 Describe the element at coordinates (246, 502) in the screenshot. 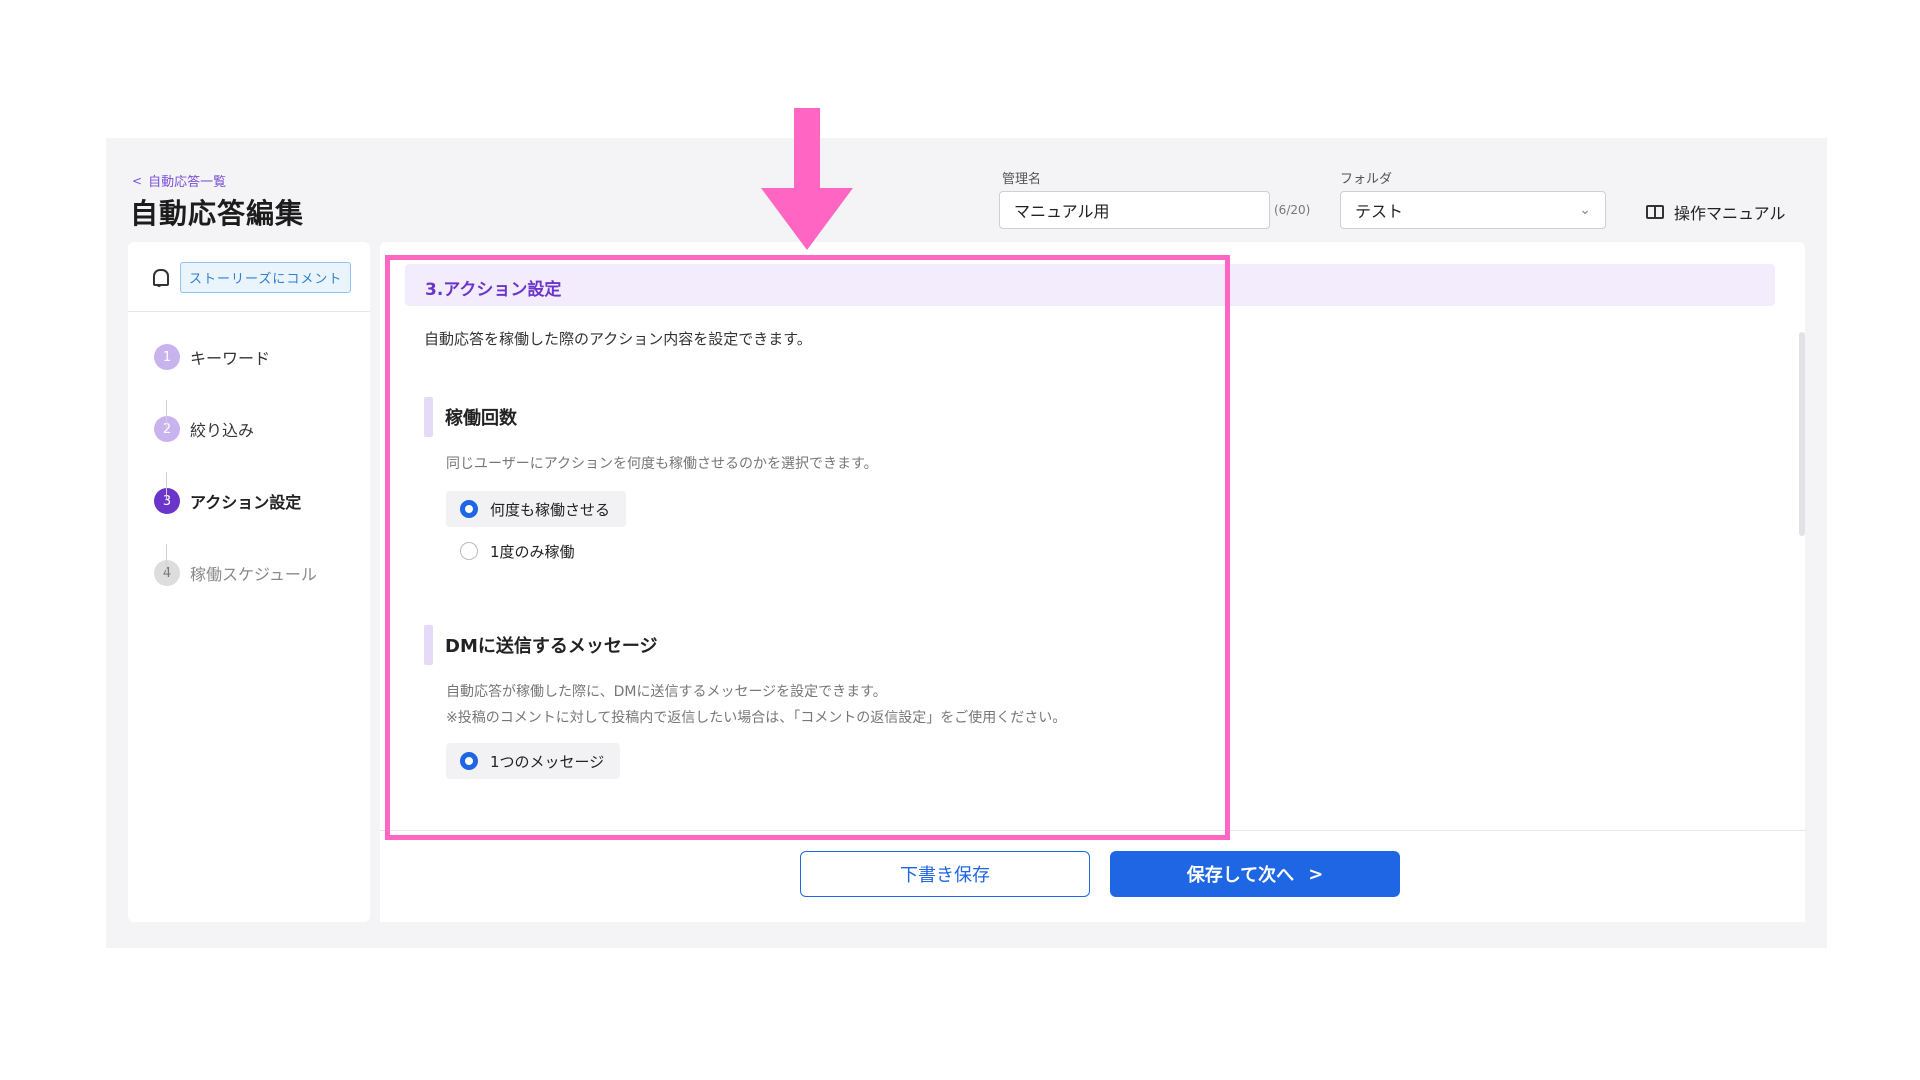

I see `step-label: アクション設定` at that location.